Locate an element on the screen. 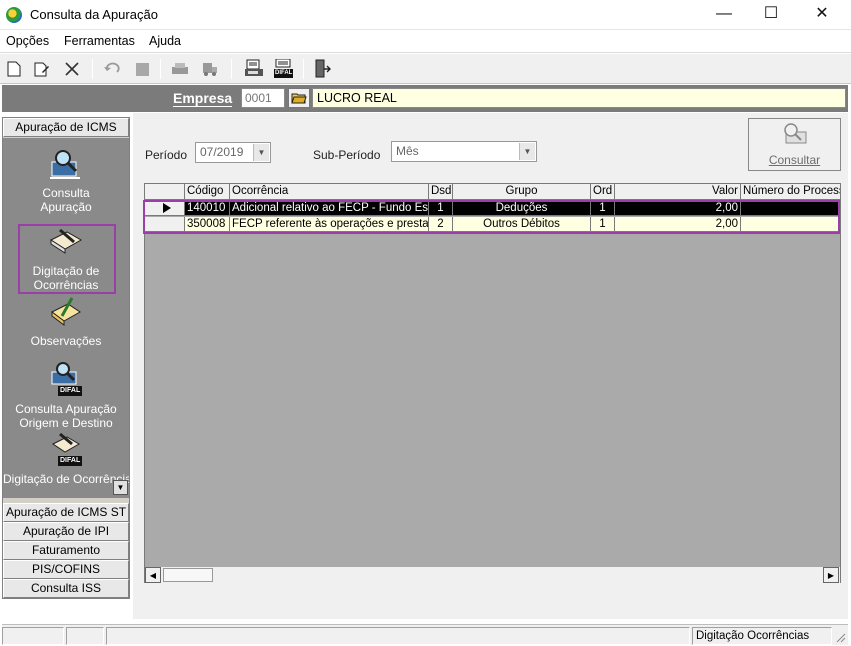  report-printer-icon is located at coordinates (254, 67).